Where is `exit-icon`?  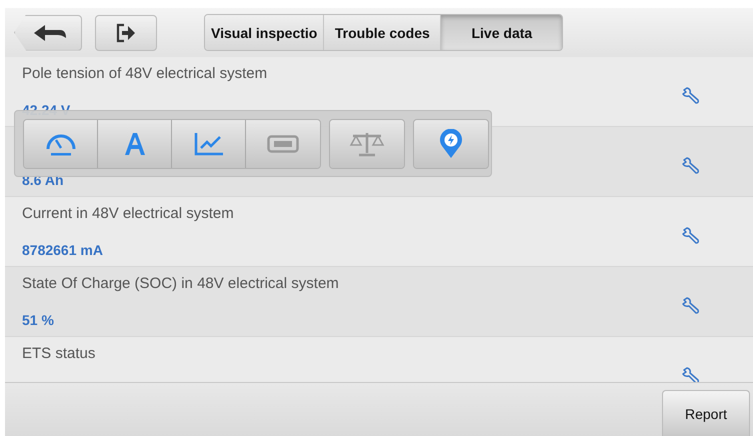
exit-icon is located at coordinates (126, 32).